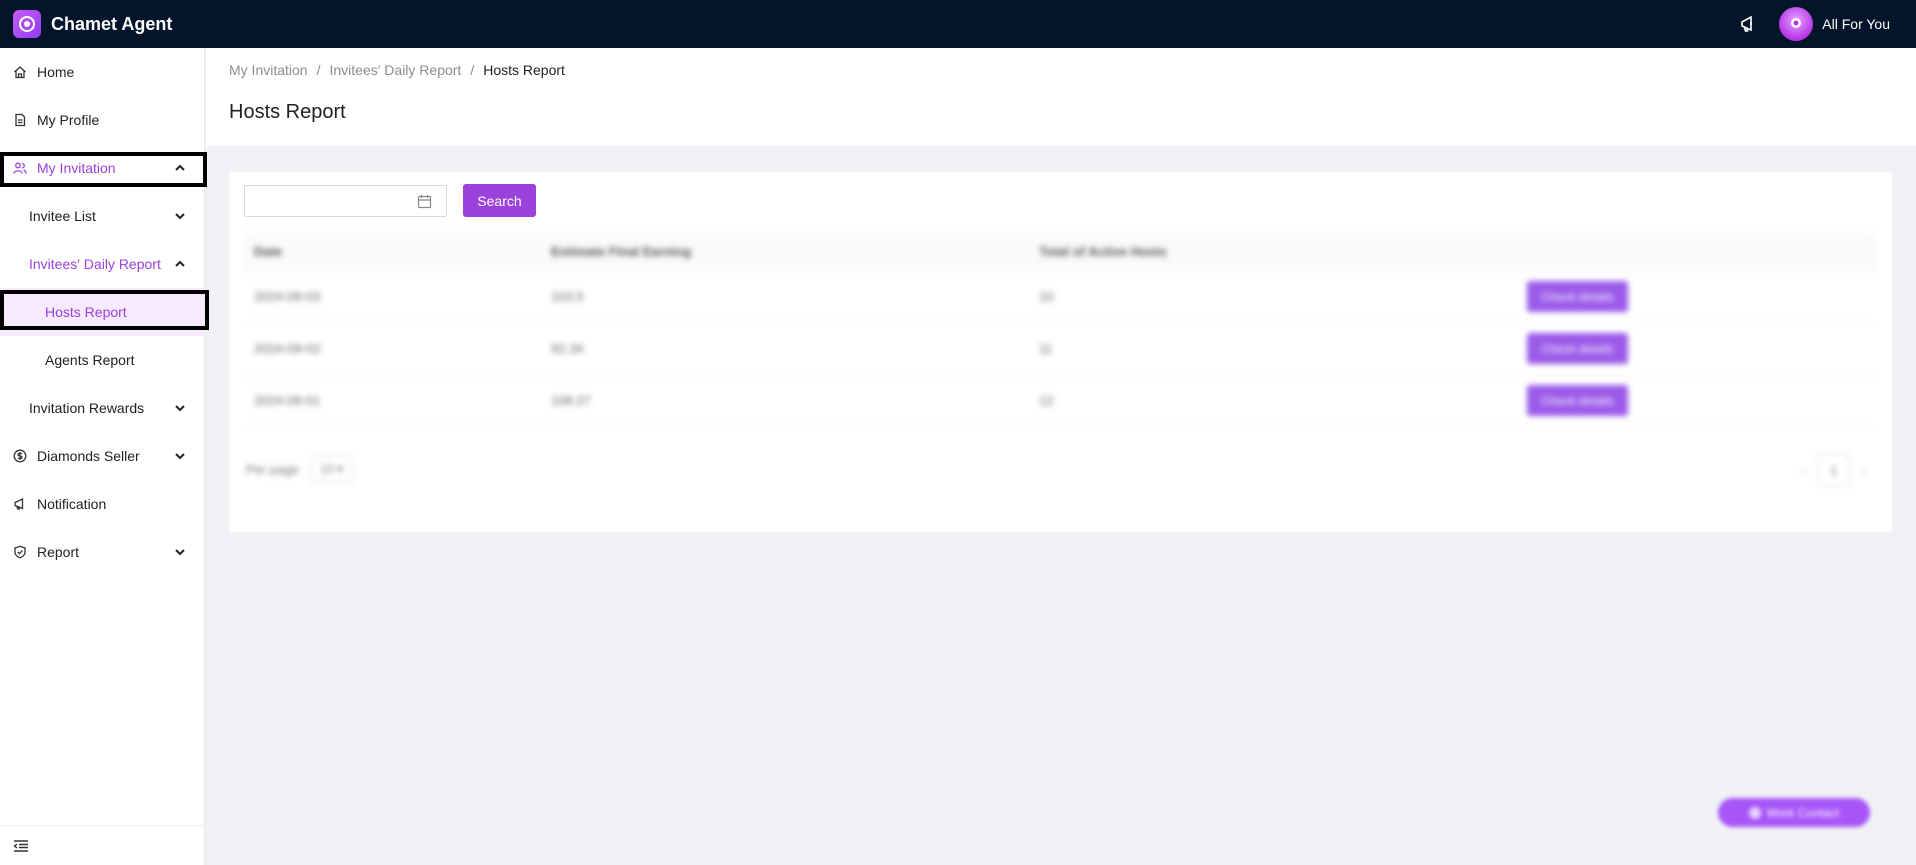 The image size is (1916, 865). I want to click on sidebar-item-home: Home, so click(102, 72).